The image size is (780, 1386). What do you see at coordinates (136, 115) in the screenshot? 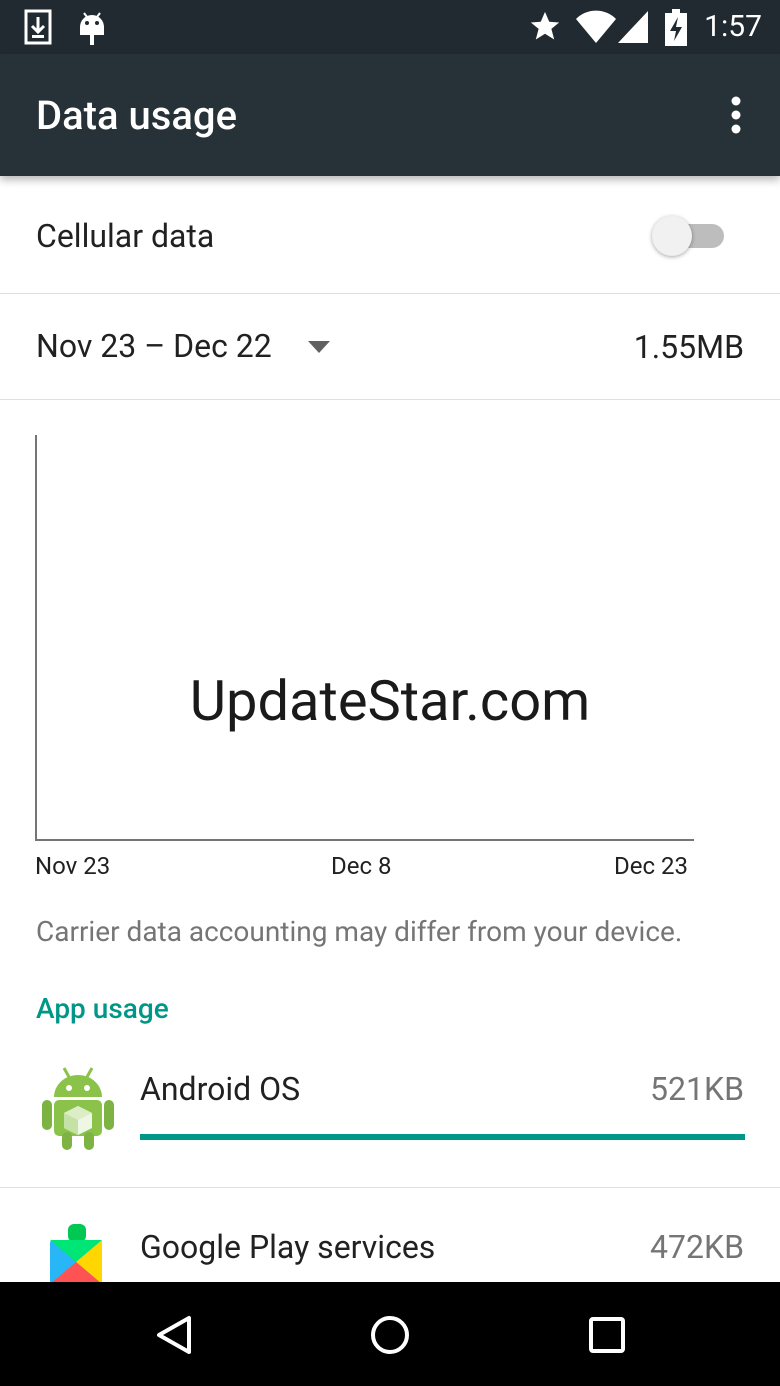
I see `page-title: Data usage` at bounding box center [136, 115].